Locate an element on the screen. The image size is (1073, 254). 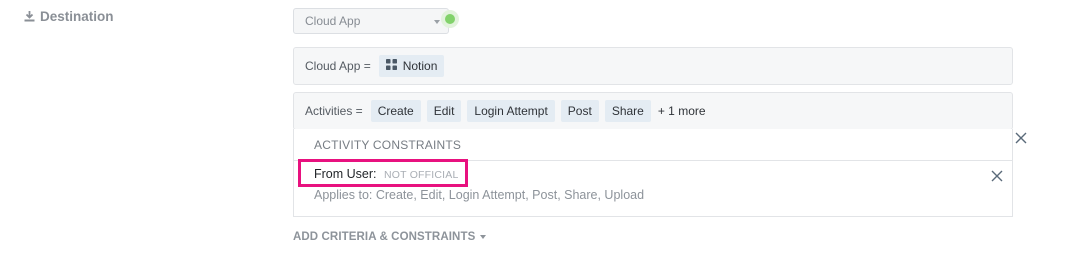
destination-type-value: Cloud App is located at coordinates (333, 21).